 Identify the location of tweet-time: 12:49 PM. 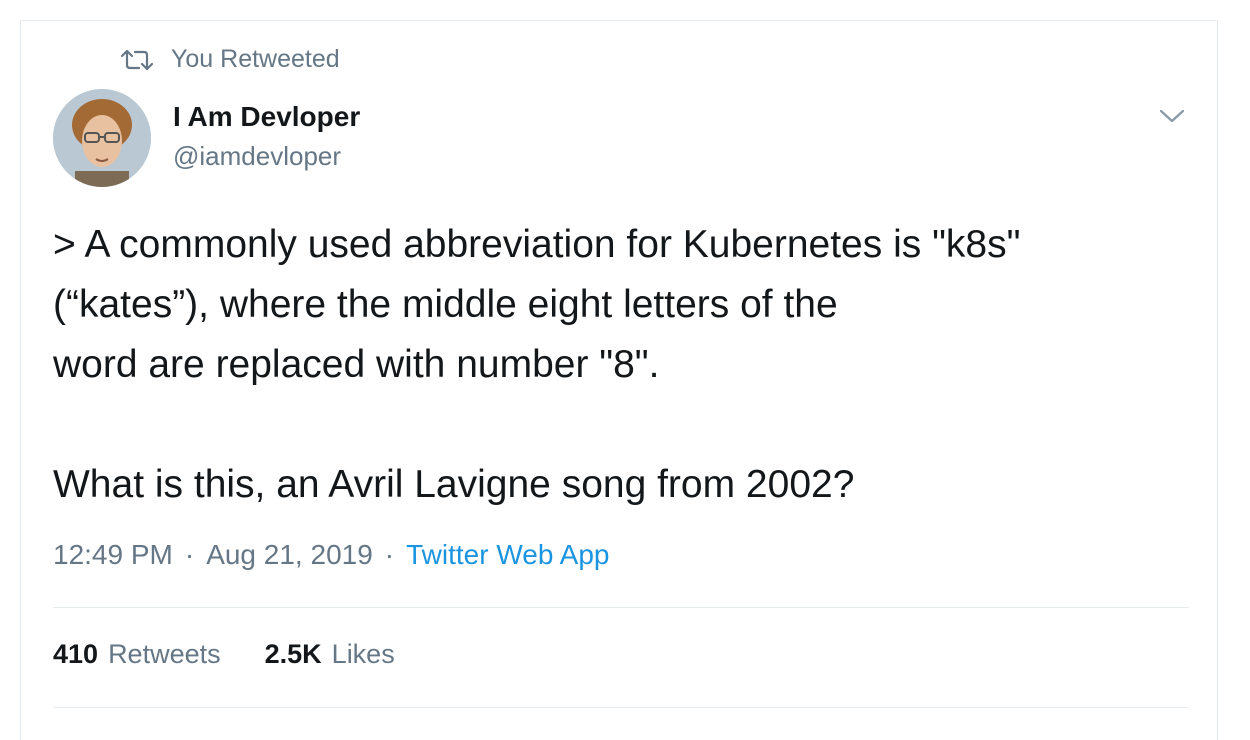
(113, 555).